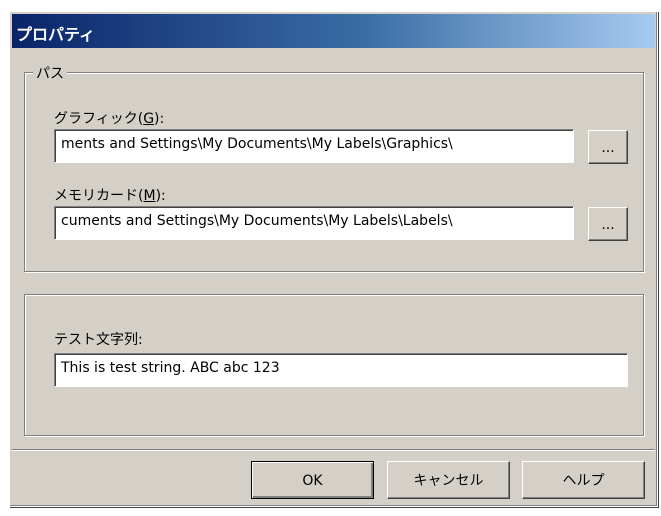 Image resolution: width=661 pixels, height=516 pixels. What do you see at coordinates (110, 196) in the screenshot?
I see `memory-card-label: メモリカード(M):` at bounding box center [110, 196].